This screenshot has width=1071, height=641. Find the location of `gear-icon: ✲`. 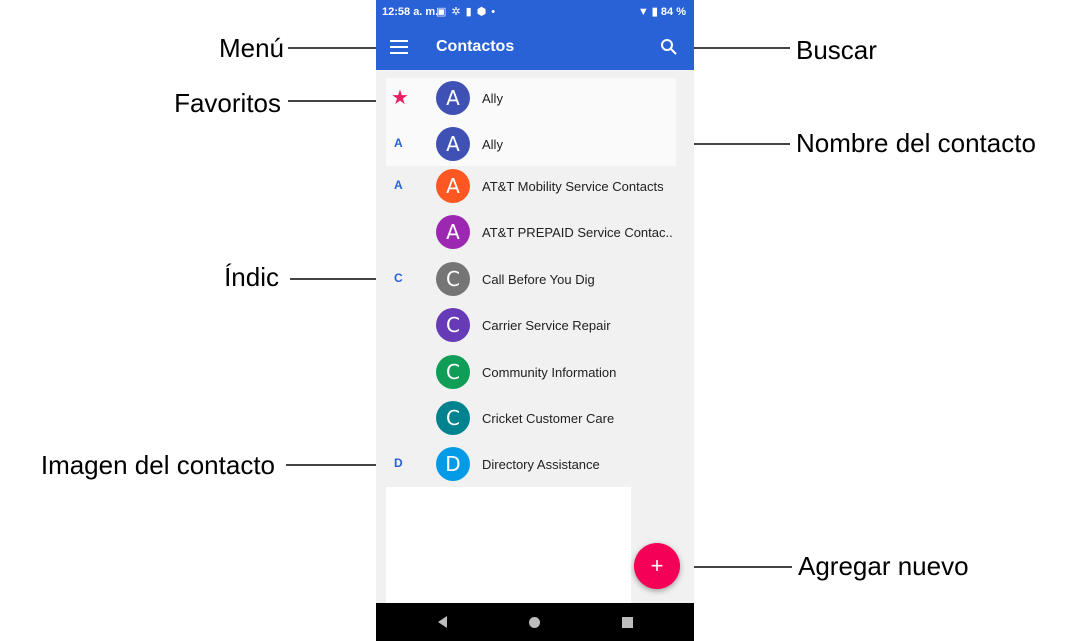

gear-icon: ✲ is located at coordinates (458, 12).